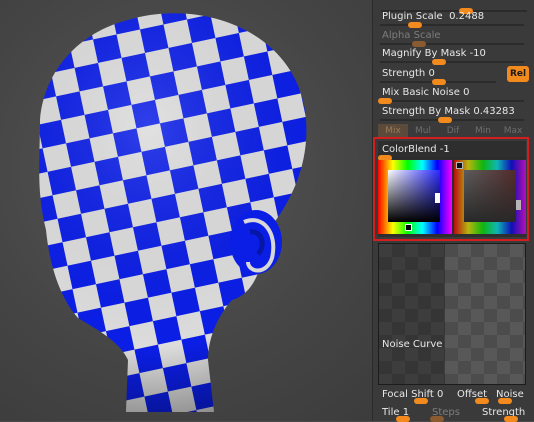  I want to click on plugin-scale-value: 0.2488, so click(467, 16).